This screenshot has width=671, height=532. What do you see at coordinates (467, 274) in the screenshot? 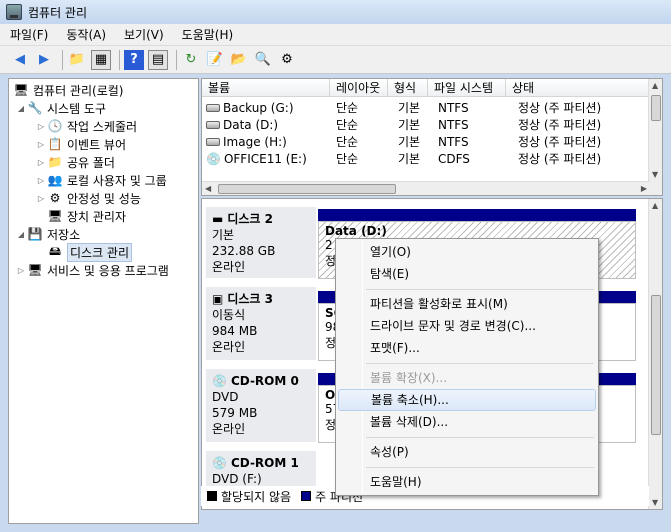
I see `menu-item-explore: 탐색(E)` at bounding box center [467, 274].